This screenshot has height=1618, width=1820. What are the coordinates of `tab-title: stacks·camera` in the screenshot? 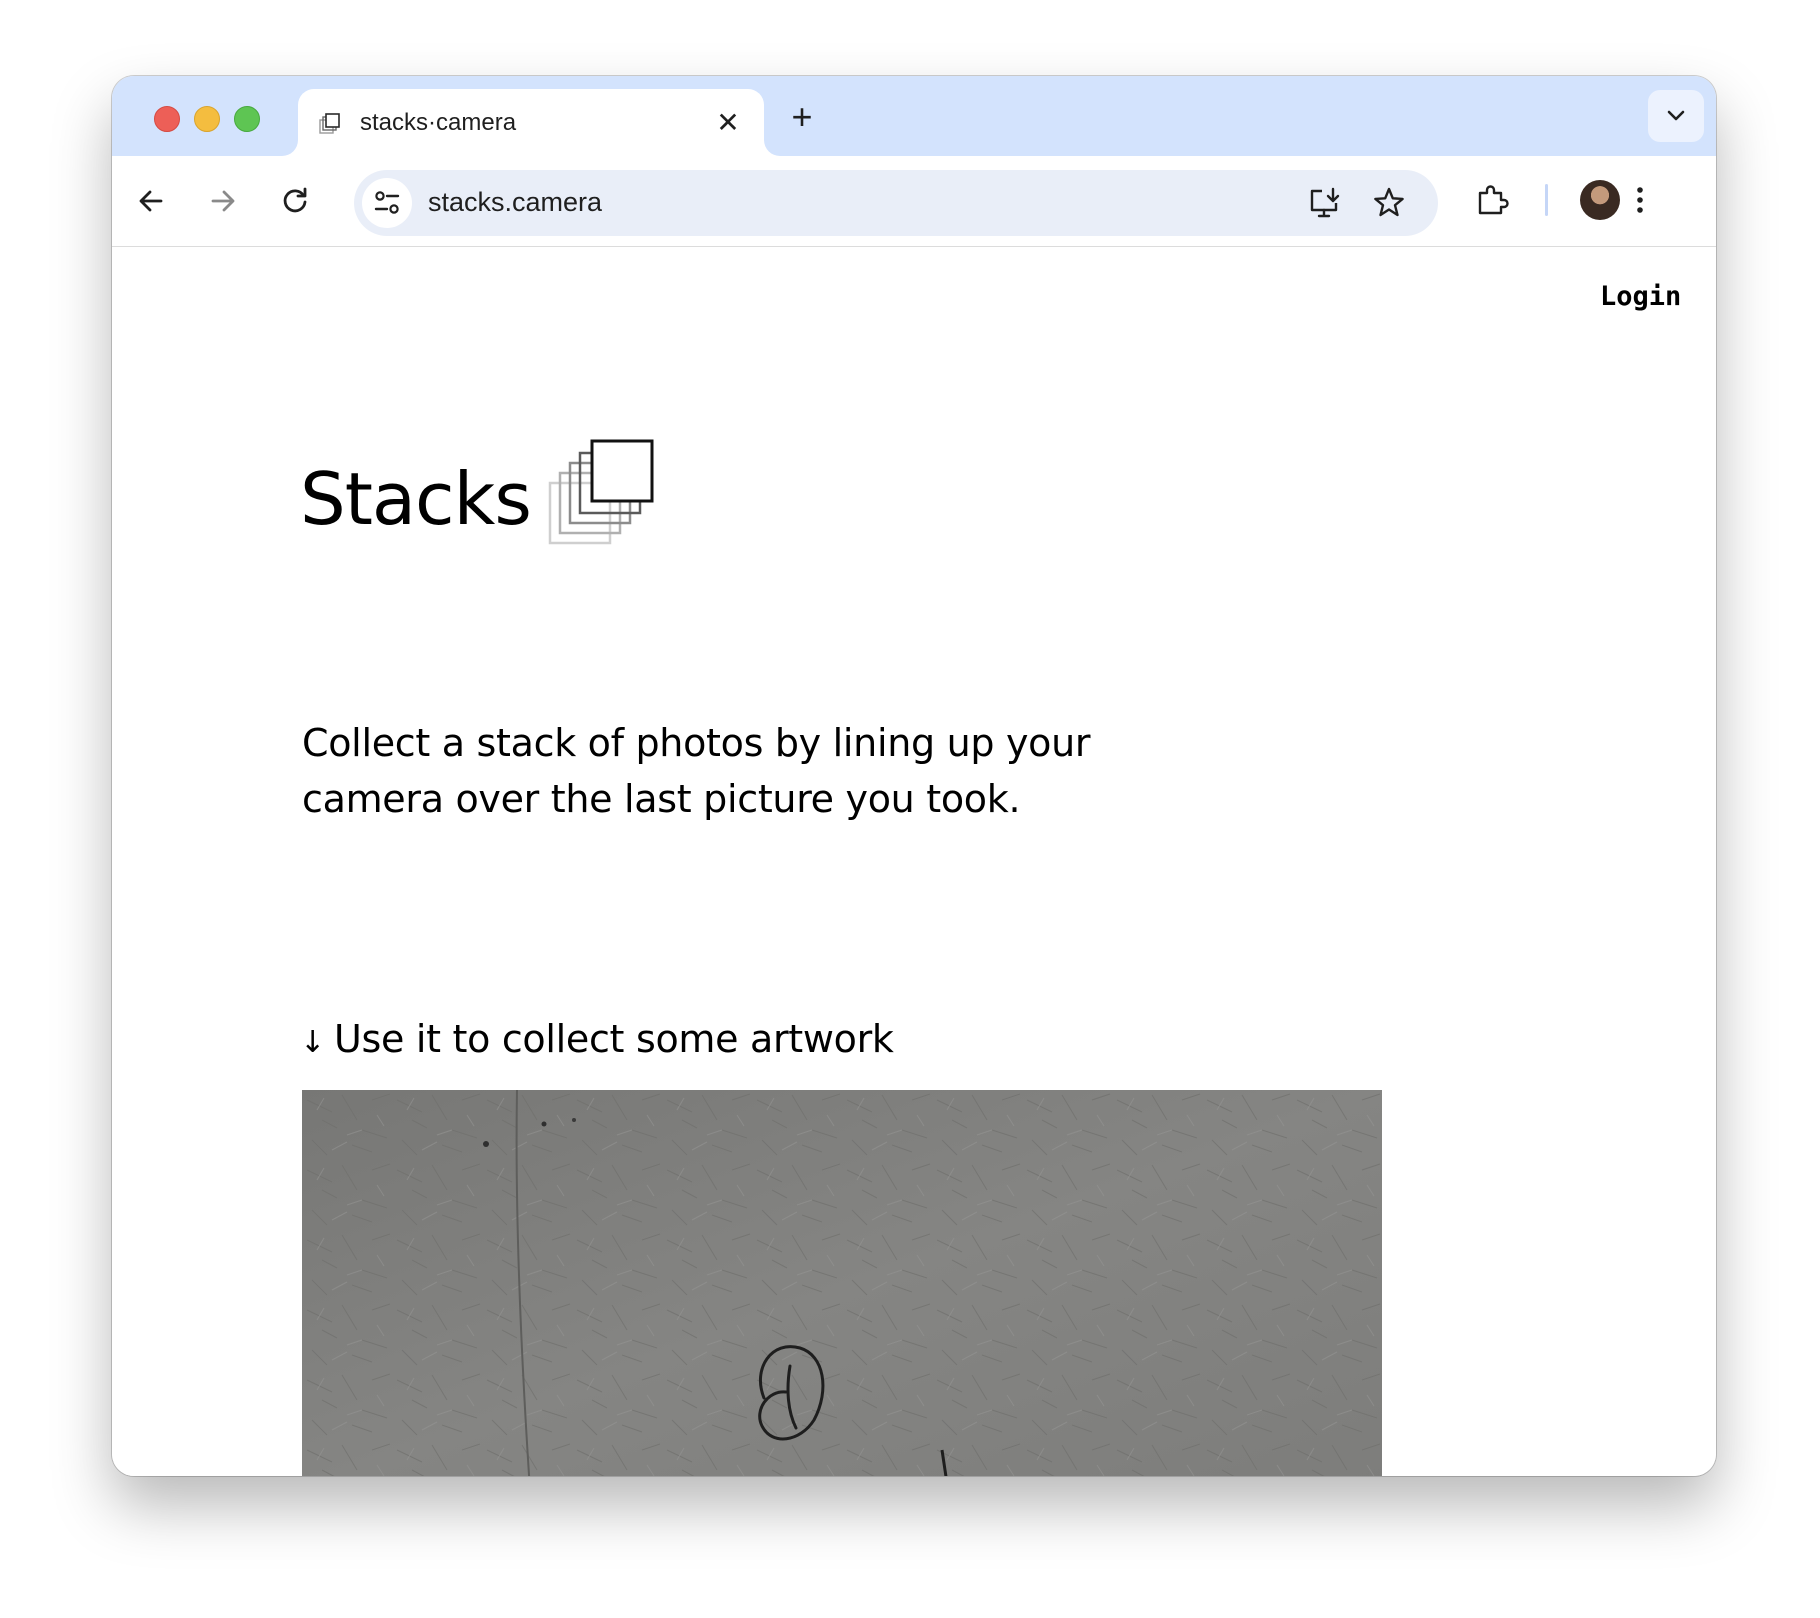 It's located at (438, 122).